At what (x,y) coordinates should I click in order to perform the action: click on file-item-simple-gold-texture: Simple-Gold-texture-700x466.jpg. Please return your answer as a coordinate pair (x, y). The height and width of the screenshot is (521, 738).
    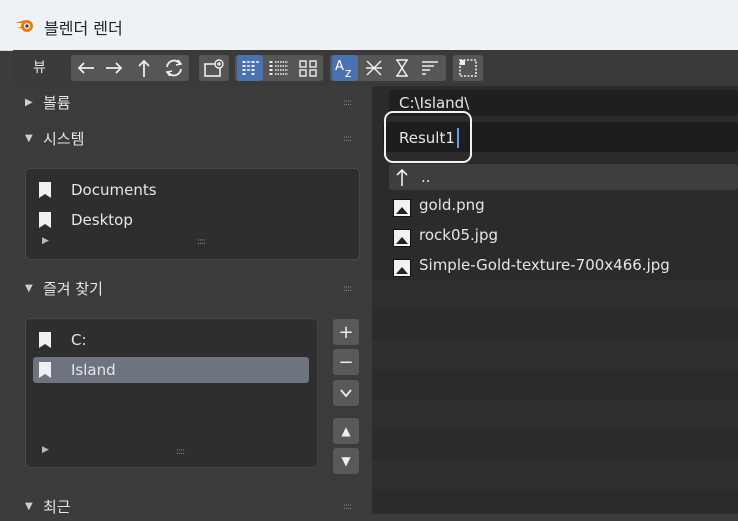
    Looking at the image, I should click on (544, 265).